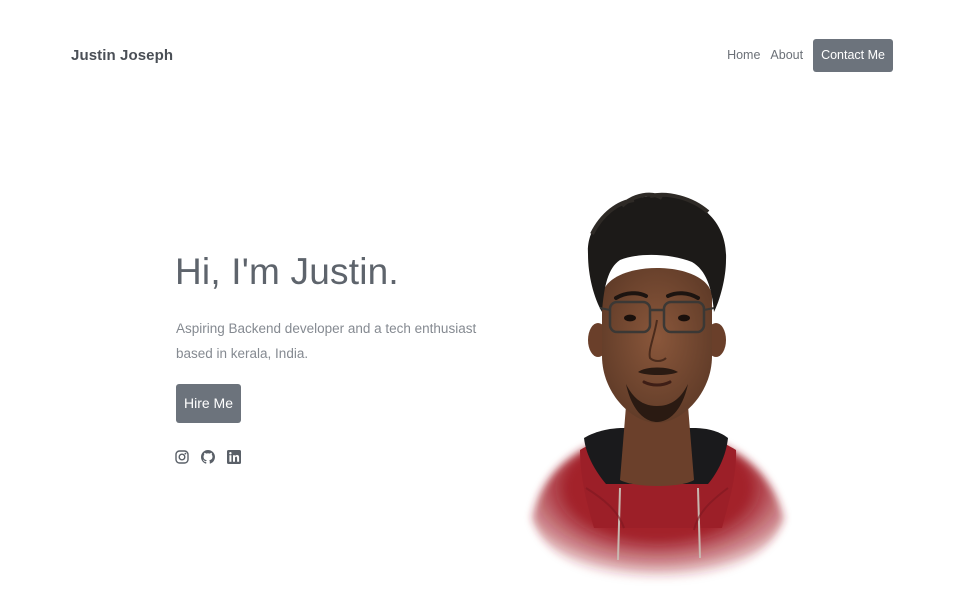  What do you see at coordinates (208, 403) in the screenshot?
I see `hire-me-button: Hire Me` at bounding box center [208, 403].